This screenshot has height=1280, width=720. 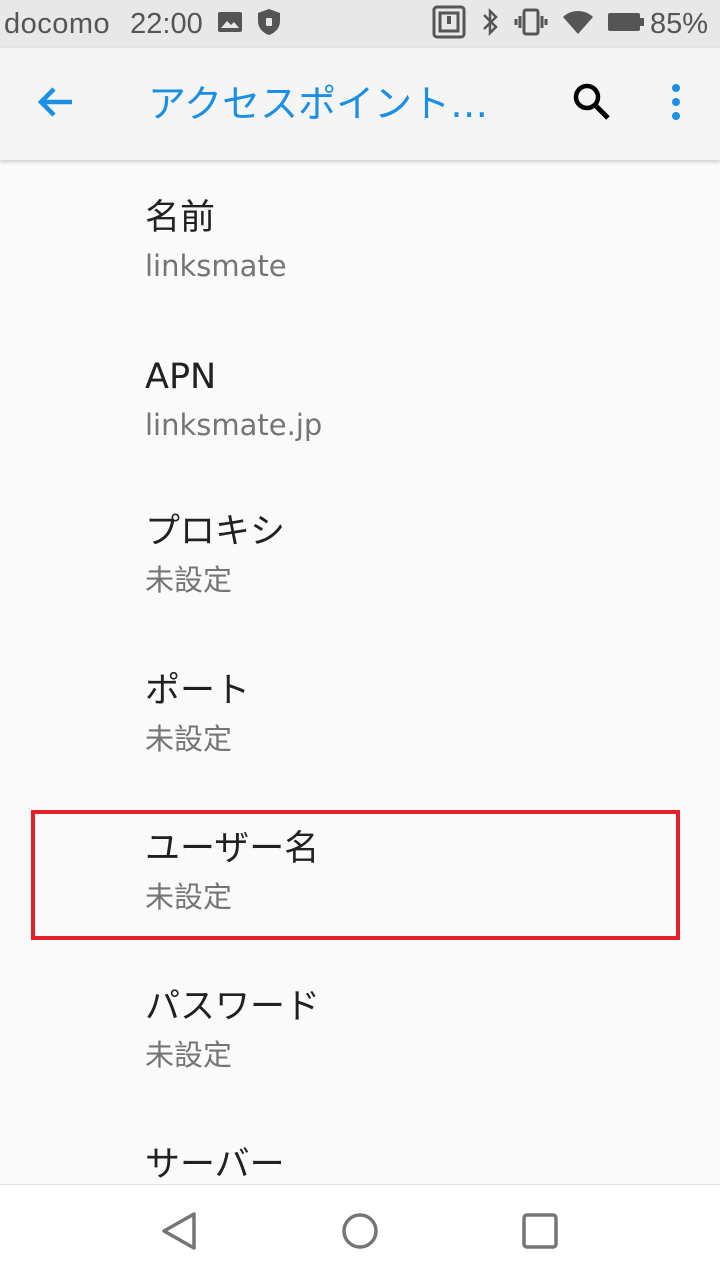 I want to click on battery-percent: 85%, so click(x=678, y=23).